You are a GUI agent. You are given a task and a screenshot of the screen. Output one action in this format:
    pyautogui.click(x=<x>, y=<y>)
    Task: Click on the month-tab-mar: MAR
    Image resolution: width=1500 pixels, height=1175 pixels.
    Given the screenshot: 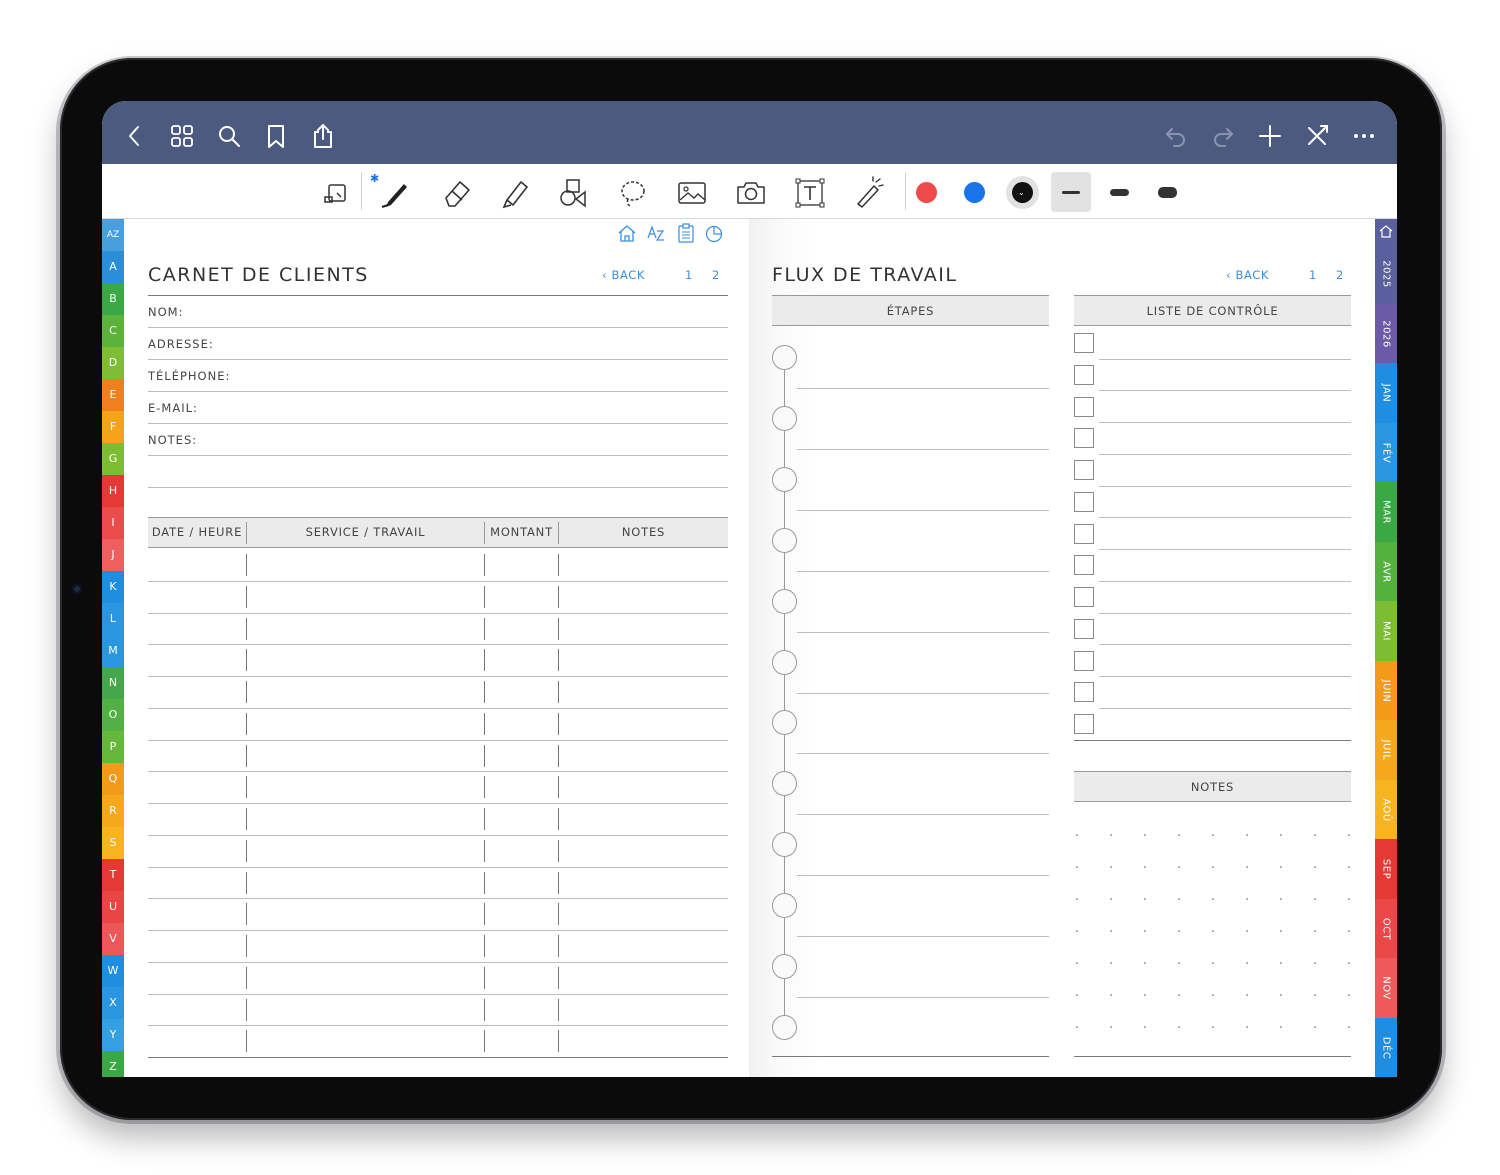 What is the action you would take?
    pyautogui.click(x=1386, y=512)
    